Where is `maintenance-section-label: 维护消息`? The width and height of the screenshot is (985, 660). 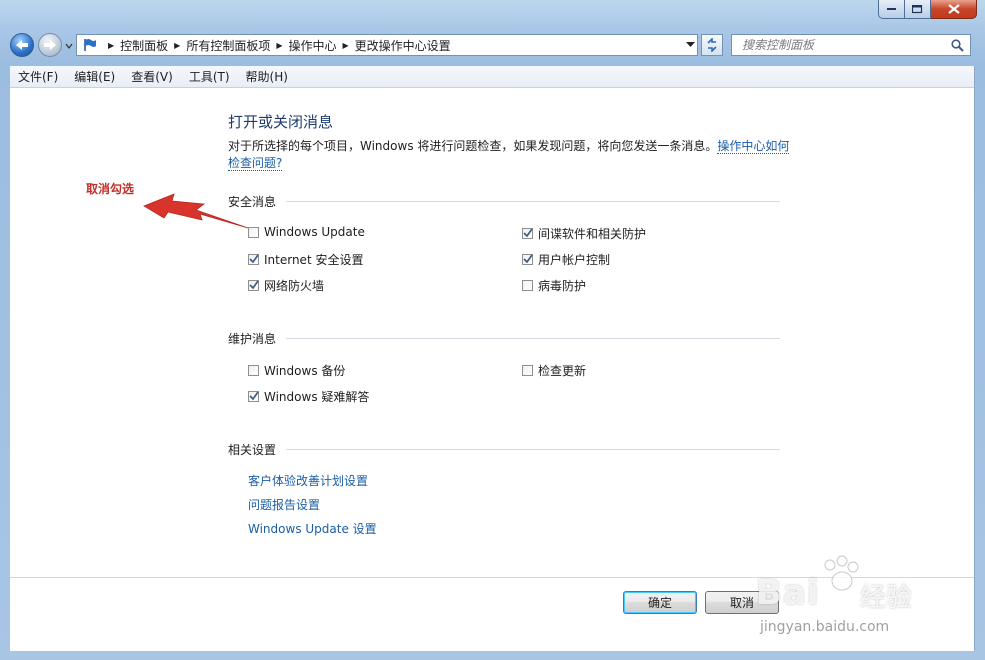
maintenance-section-label: 维护消息 is located at coordinates (252, 339).